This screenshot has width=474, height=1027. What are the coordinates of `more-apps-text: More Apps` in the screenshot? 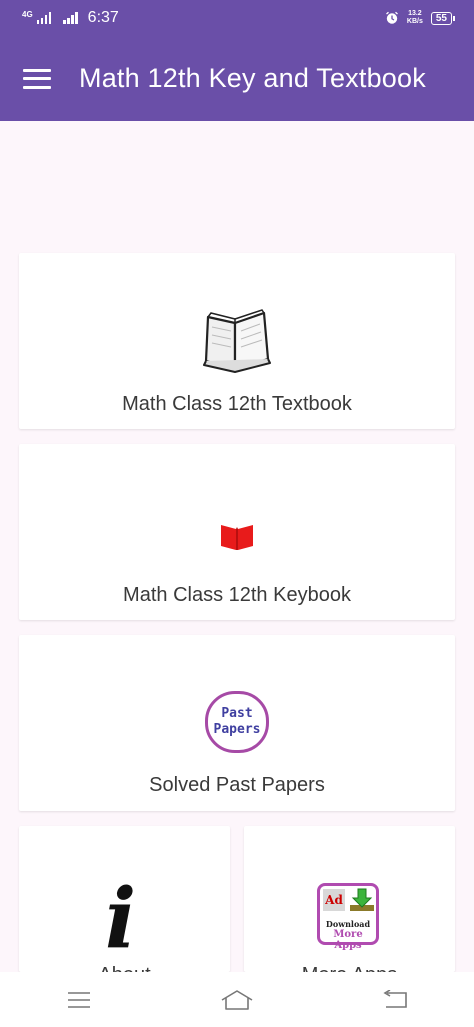 It's located at (348, 940).